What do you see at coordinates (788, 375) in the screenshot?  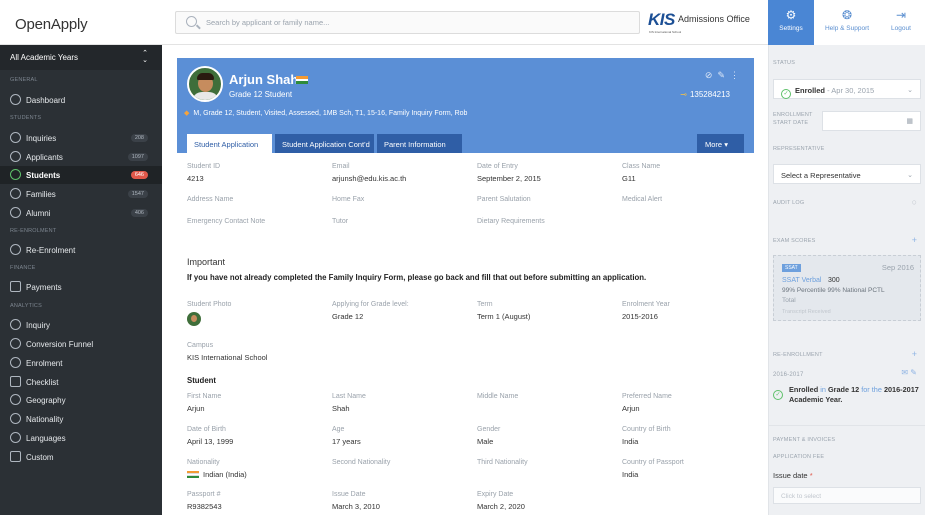 I see `reenrollment-year: 2016-2017` at bounding box center [788, 375].